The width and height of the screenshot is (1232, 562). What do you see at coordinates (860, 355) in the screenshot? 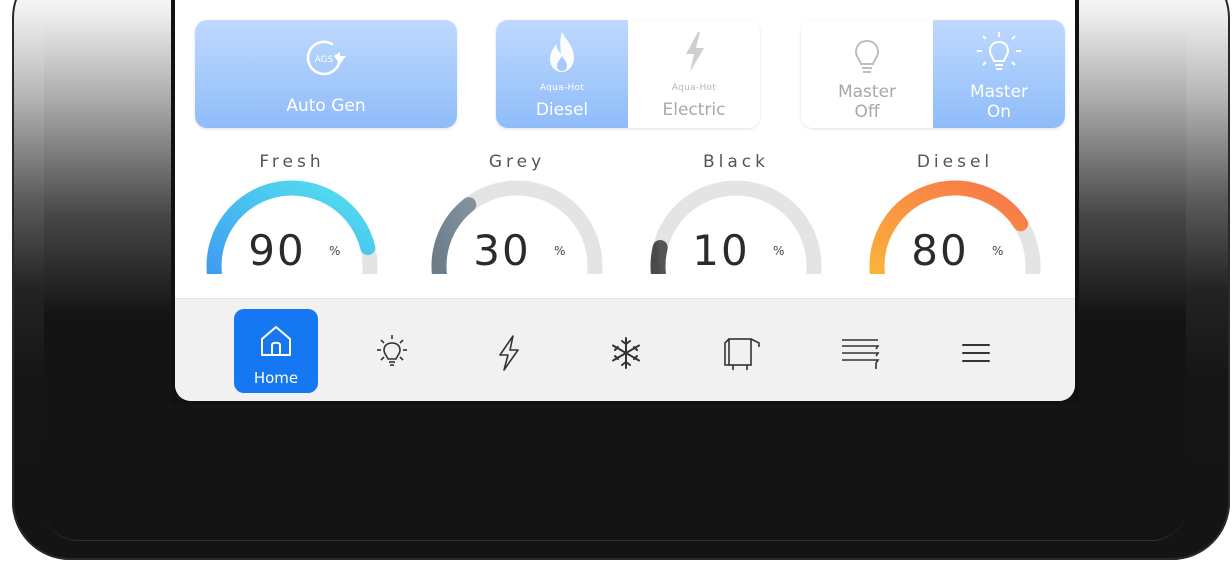
I see `awning-icon` at bounding box center [860, 355].